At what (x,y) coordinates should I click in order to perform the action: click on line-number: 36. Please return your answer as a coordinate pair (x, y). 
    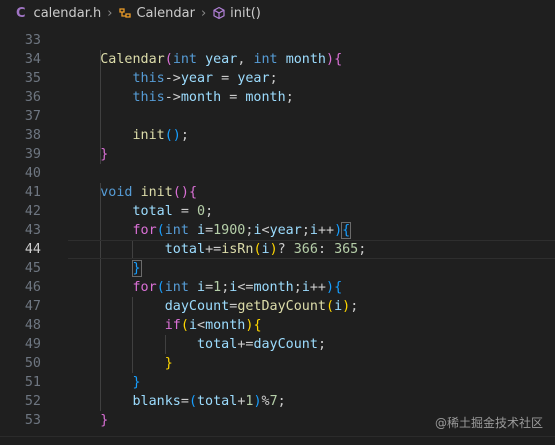
    Looking at the image, I should click on (32, 97).